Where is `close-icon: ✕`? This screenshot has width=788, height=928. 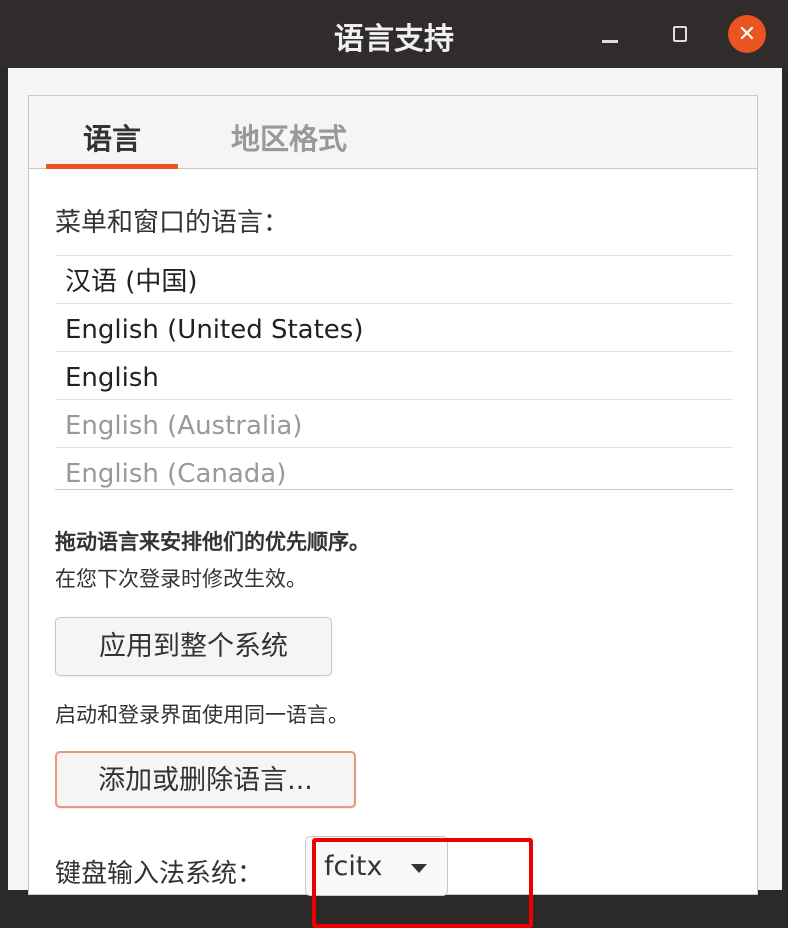
close-icon: ✕ is located at coordinates (747, 34).